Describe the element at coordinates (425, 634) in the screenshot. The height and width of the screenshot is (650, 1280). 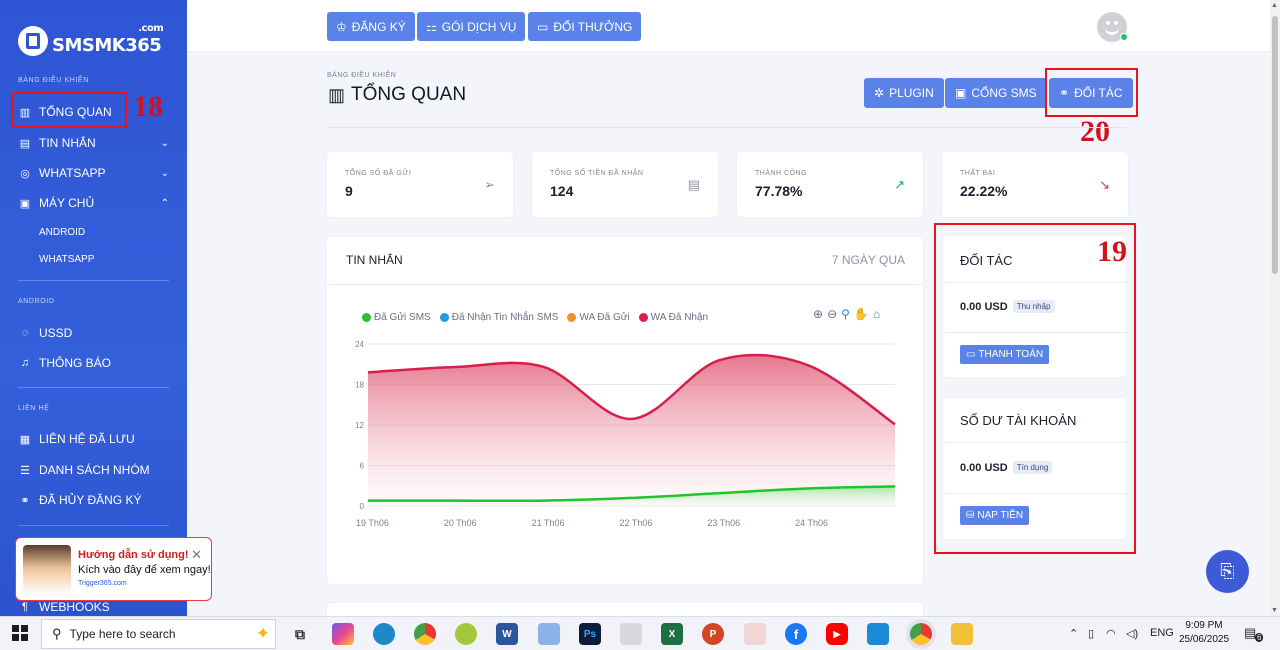
I see `chrome-icon` at that location.